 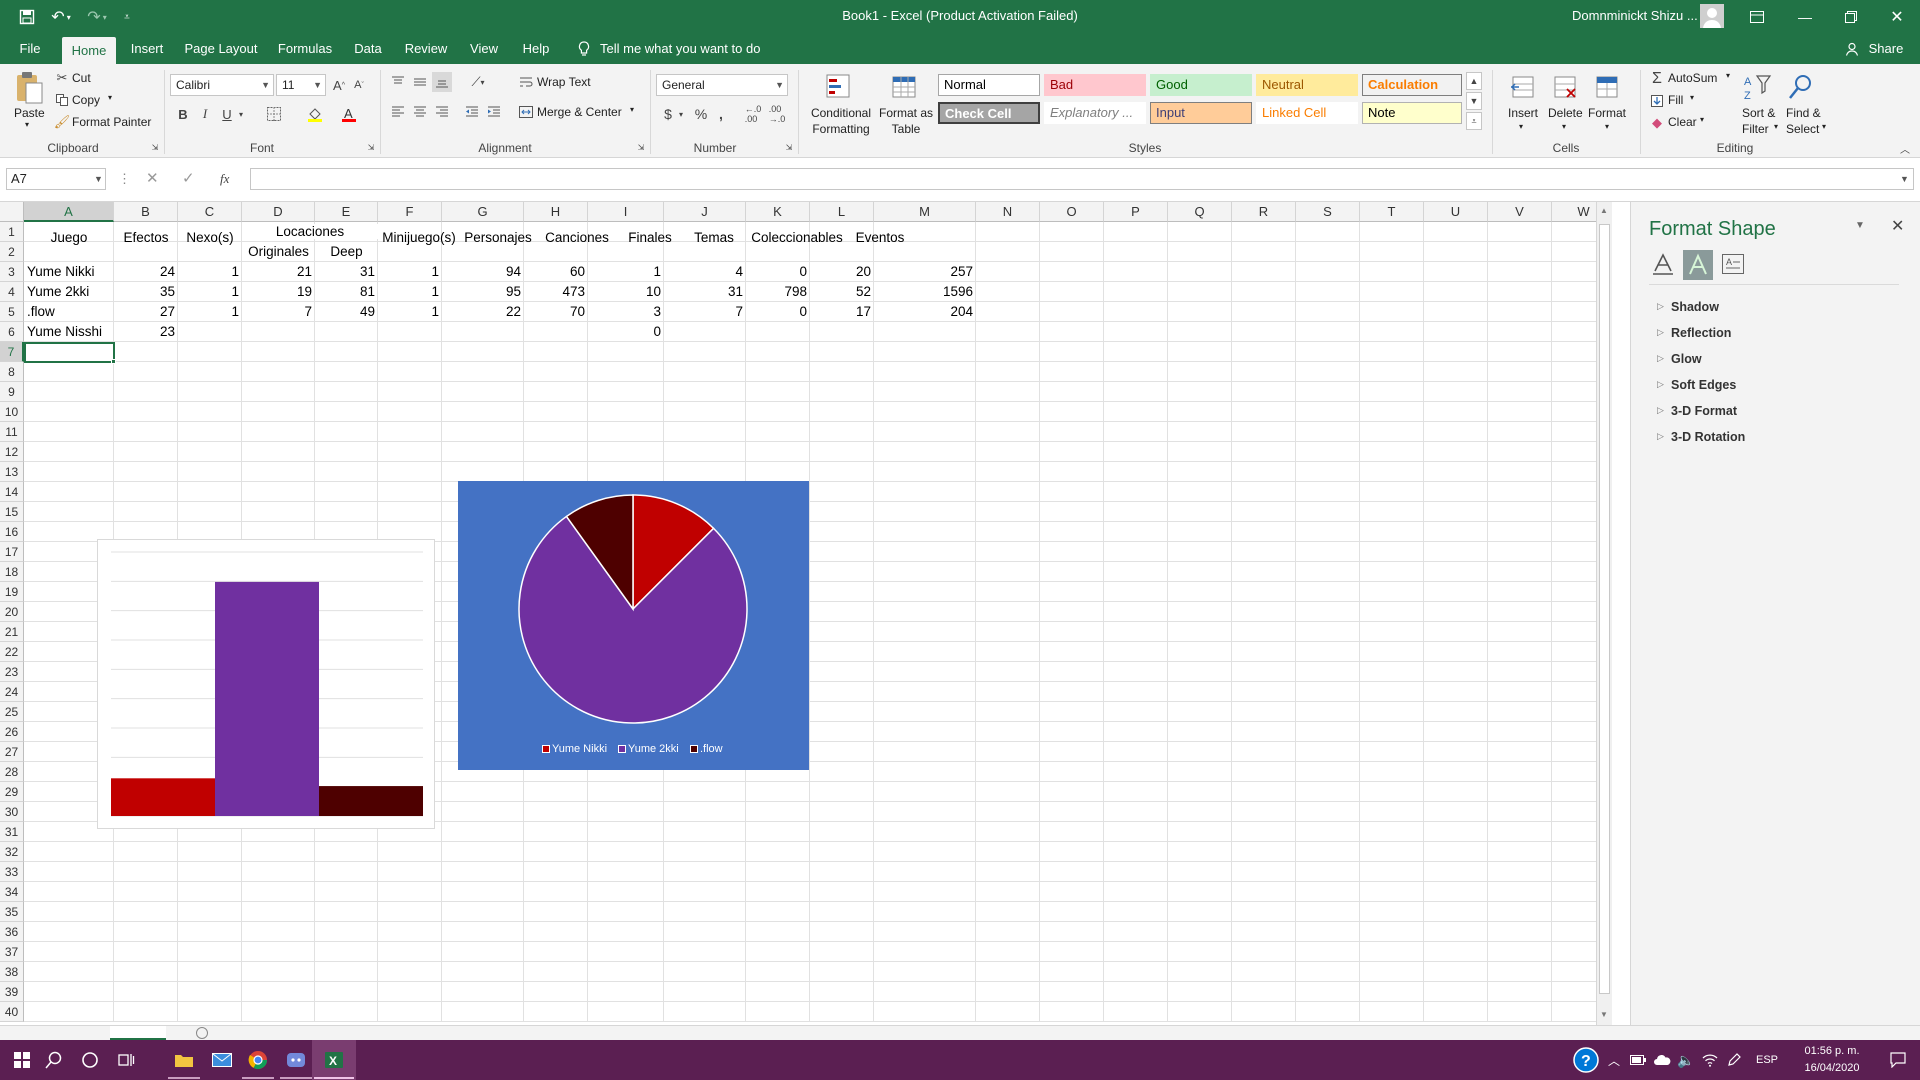 What do you see at coordinates (278, 272) in the screenshot?
I see `data-cell: 21` at bounding box center [278, 272].